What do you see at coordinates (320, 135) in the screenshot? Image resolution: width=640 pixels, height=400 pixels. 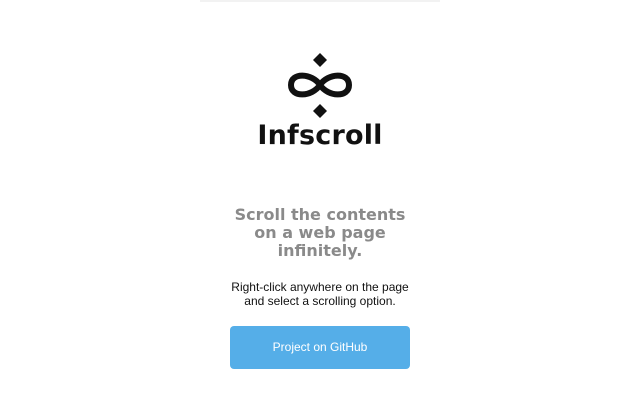 I see `app-title: Infscroll` at bounding box center [320, 135].